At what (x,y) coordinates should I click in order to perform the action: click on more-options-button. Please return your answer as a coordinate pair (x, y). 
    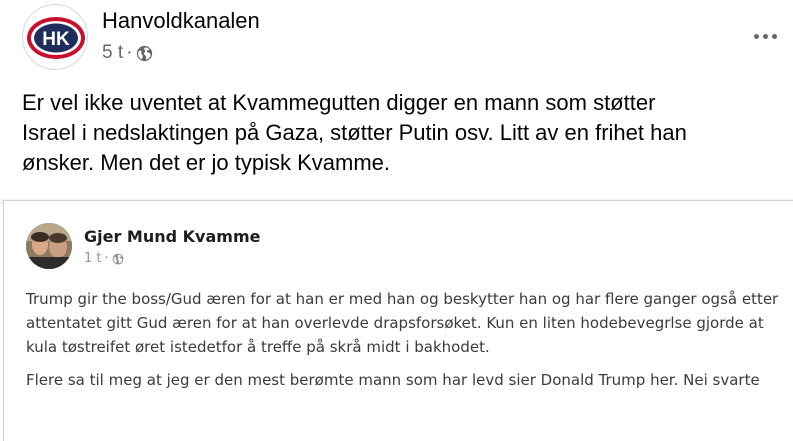
    Looking at the image, I should click on (765, 36).